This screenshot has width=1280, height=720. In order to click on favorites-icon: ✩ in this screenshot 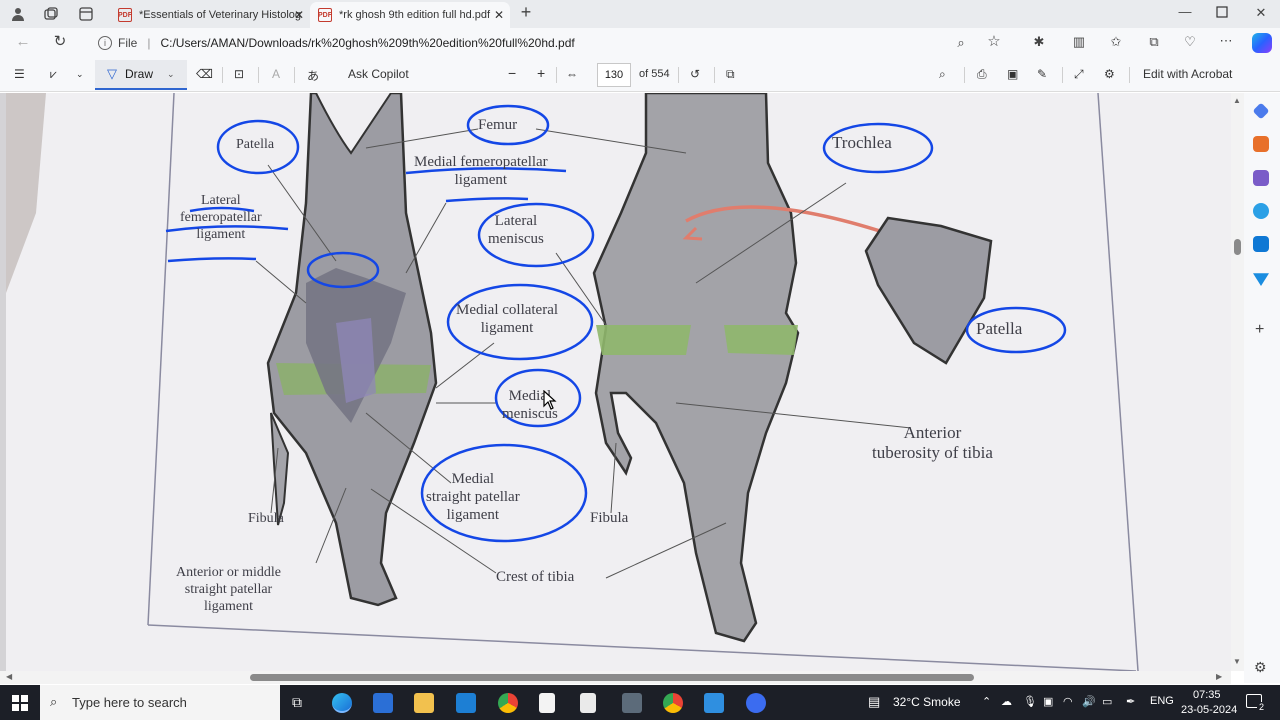, I will do `click(1116, 42)`.